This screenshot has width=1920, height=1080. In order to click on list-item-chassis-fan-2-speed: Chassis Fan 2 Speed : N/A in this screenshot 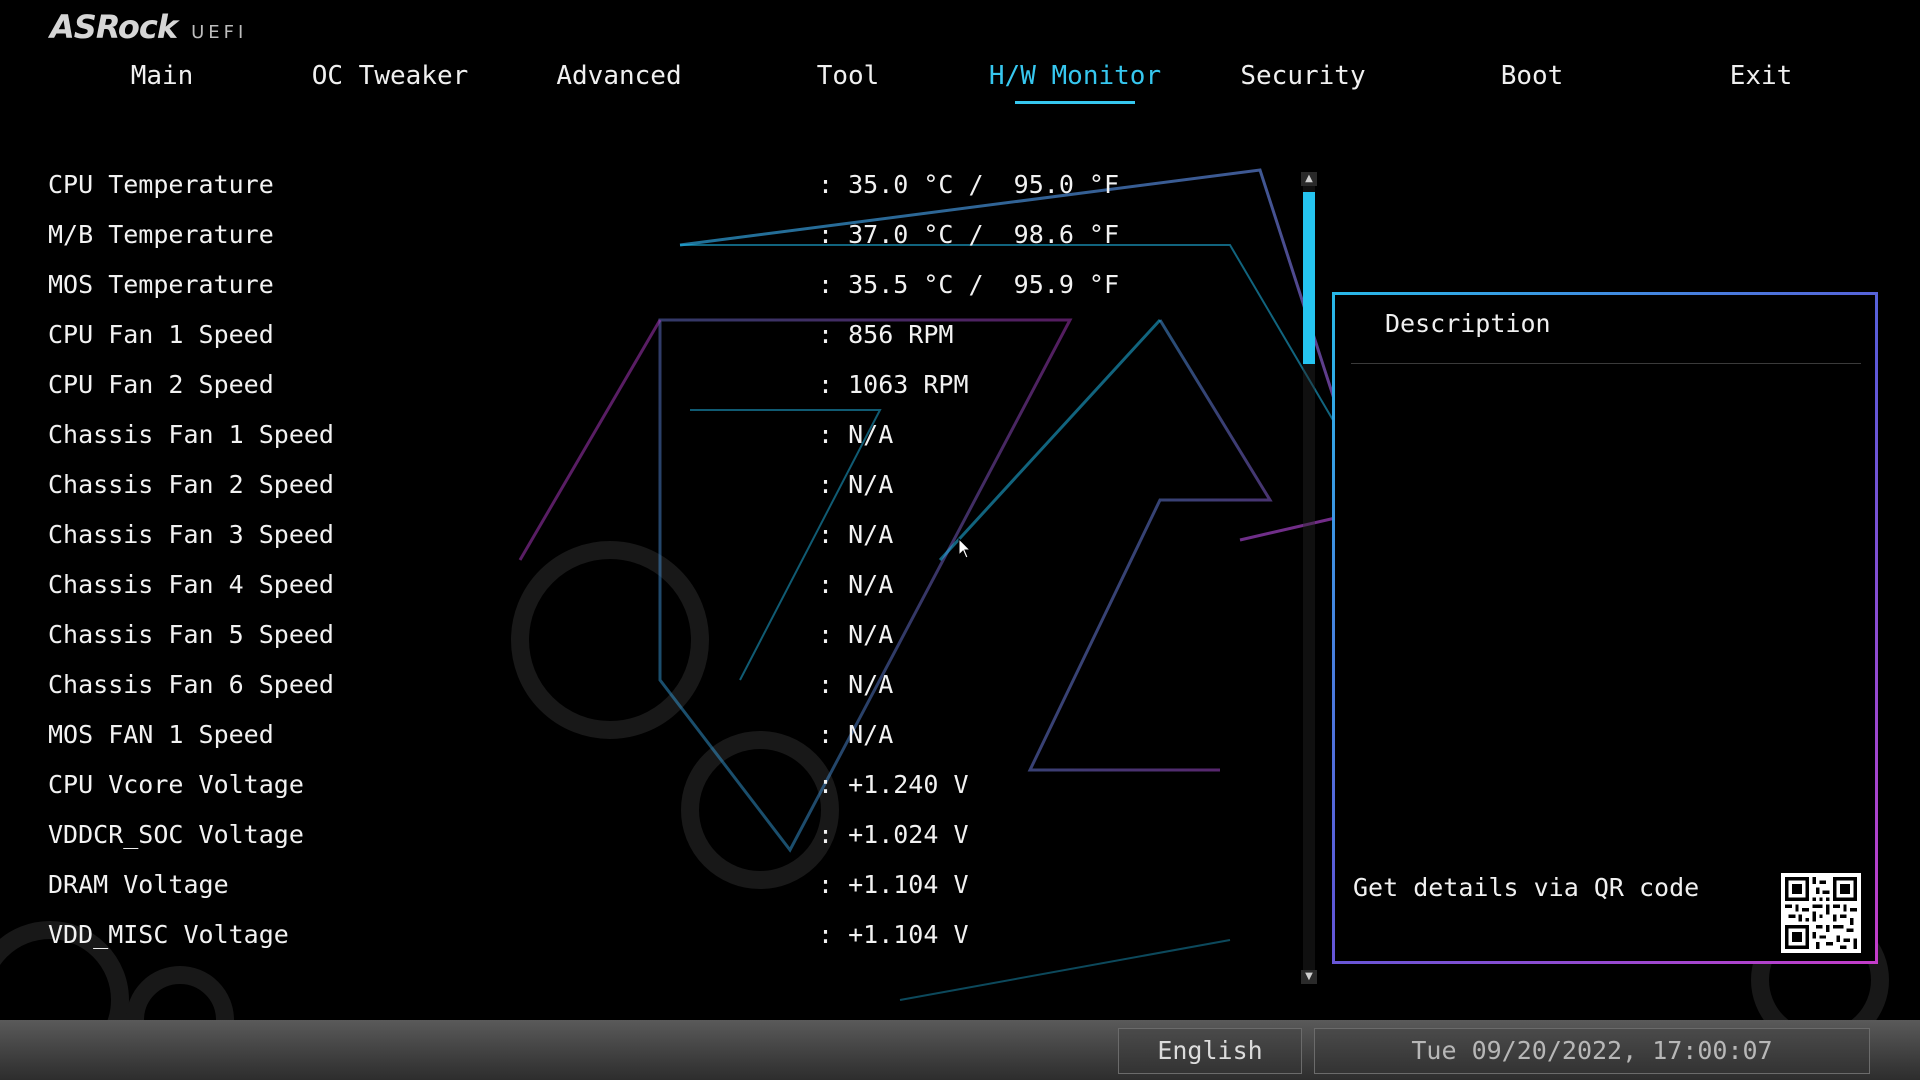, I will do `click(668, 485)`.